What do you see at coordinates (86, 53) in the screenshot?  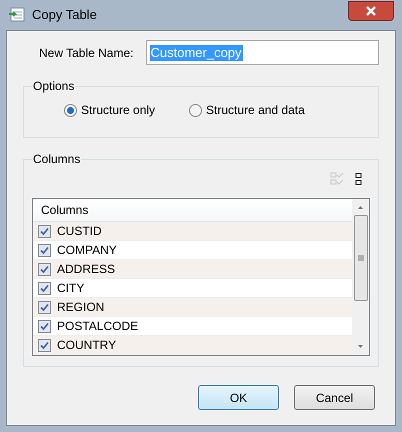 I see `field-label: New Table Name:` at bounding box center [86, 53].